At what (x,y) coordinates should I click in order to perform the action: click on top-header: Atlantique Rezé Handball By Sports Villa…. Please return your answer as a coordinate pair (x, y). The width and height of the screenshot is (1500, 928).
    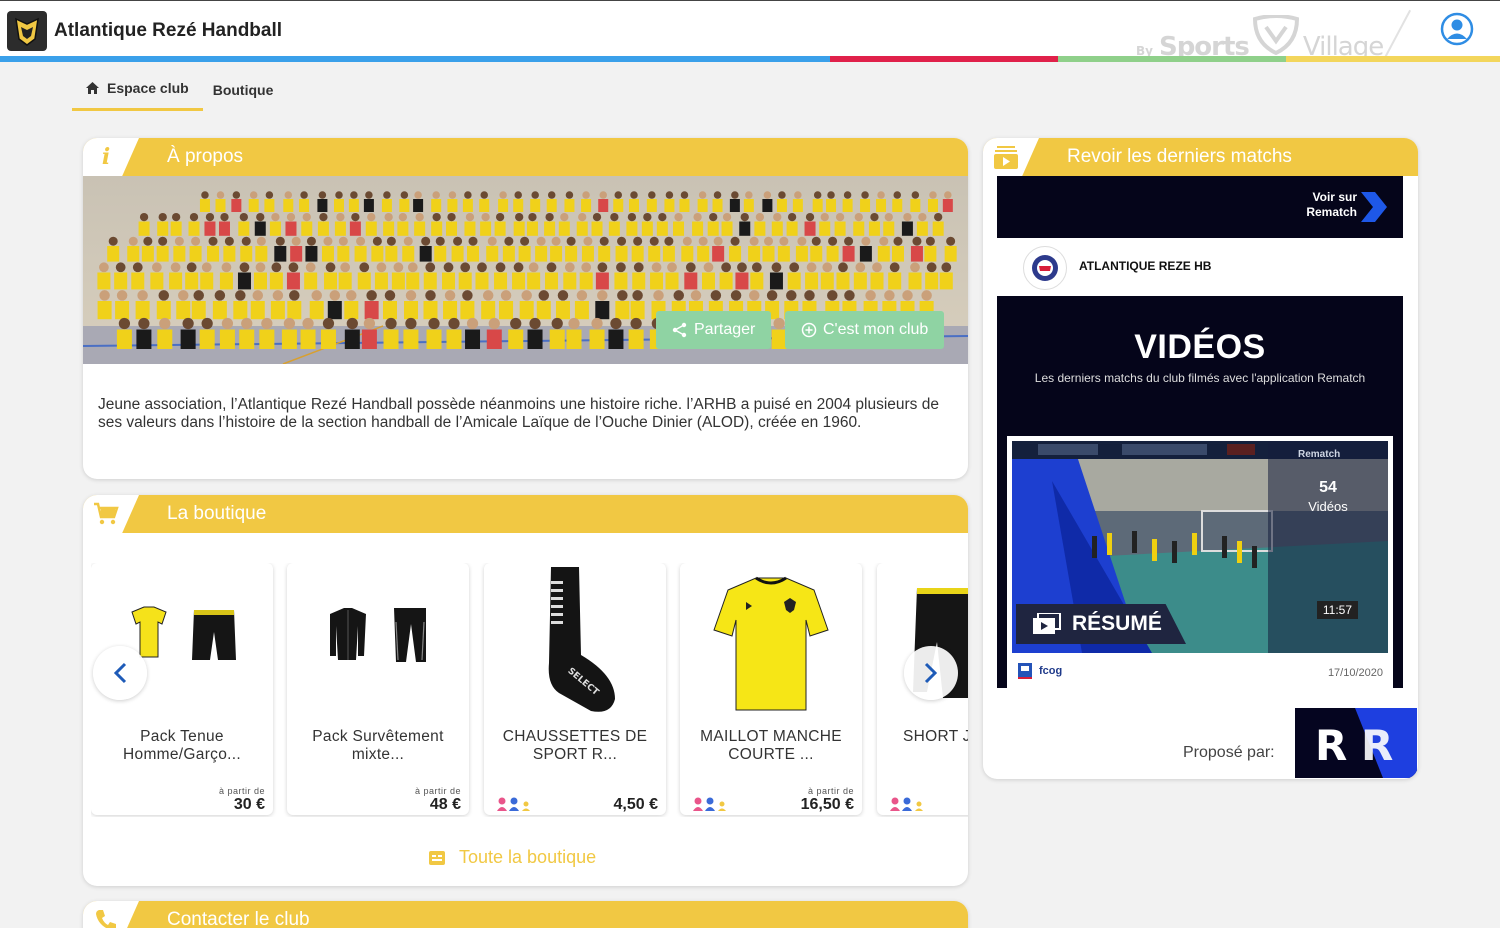
    Looking at the image, I should click on (750, 31).